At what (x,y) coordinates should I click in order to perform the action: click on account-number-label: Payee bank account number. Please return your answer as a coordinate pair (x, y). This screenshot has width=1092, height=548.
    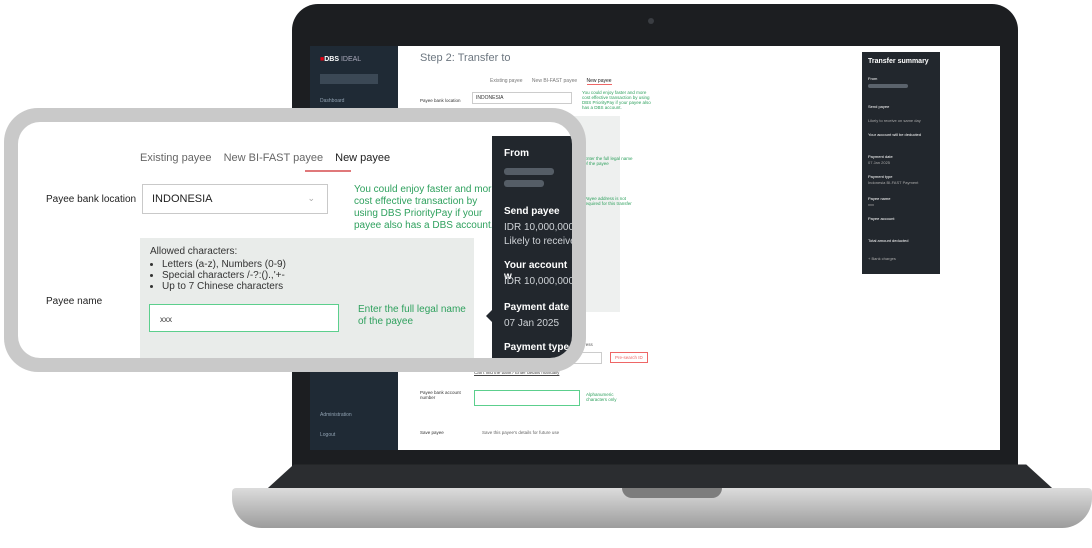
    Looking at the image, I should click on (440, 395).